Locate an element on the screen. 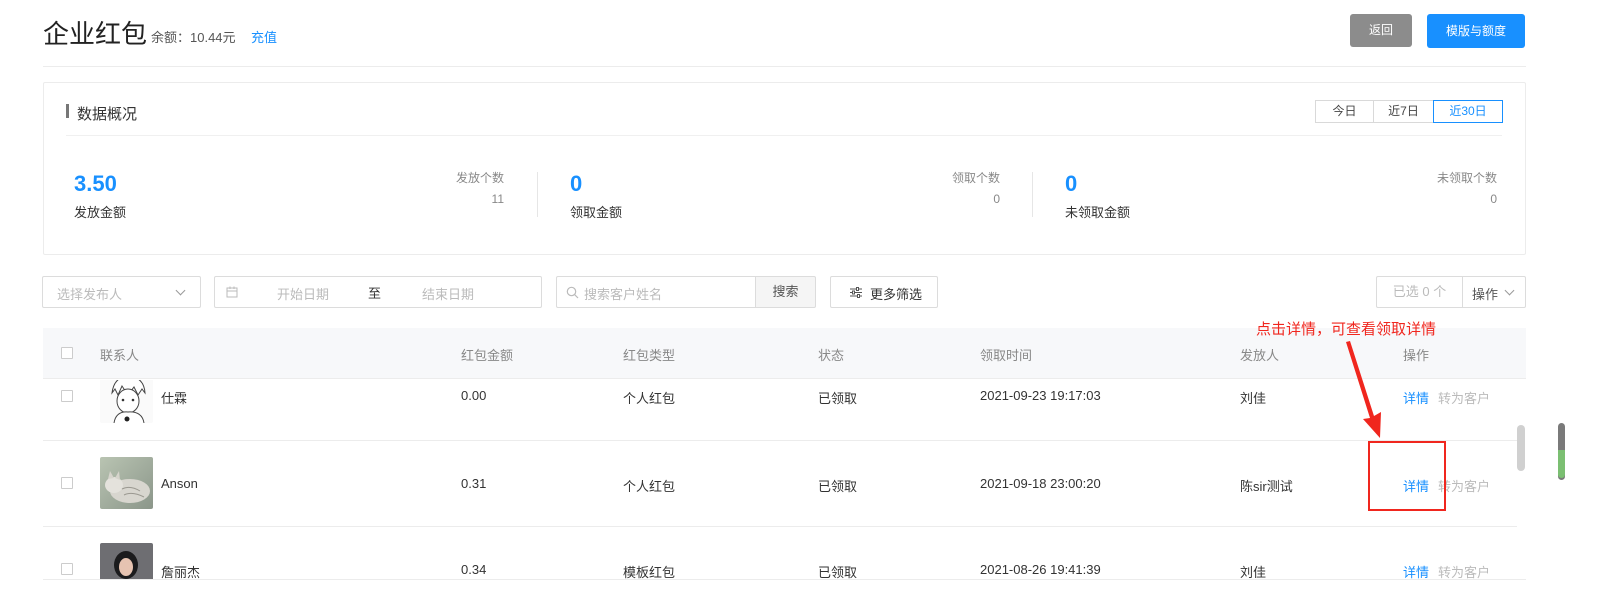 The image size is (1600, 606). range-30days-button: 近30日 is located at coordinates (1468, 111).